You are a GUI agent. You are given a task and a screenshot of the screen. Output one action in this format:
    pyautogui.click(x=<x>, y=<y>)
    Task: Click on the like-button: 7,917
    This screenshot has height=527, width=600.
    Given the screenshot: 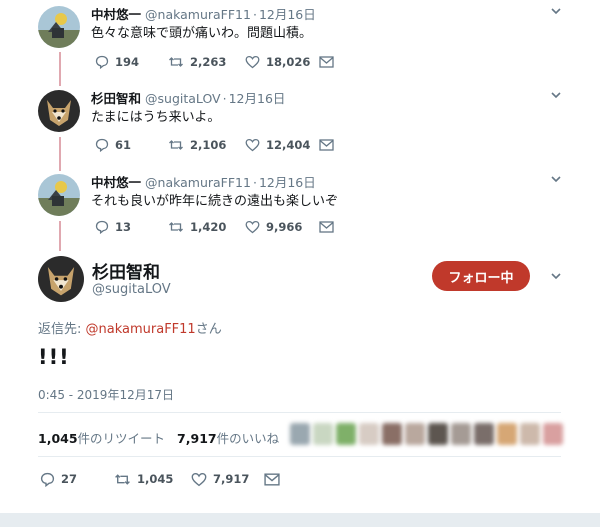 What is the action you would take?
    pyautogui.click(x=220, y=479)
    